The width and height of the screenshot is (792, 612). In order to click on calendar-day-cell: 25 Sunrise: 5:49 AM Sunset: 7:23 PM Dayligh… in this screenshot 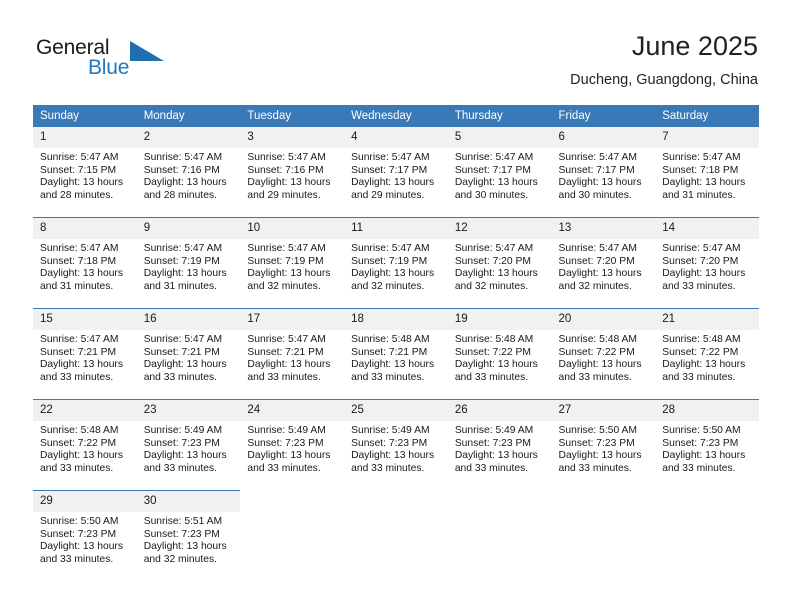, I will do `click(396, 445)`.